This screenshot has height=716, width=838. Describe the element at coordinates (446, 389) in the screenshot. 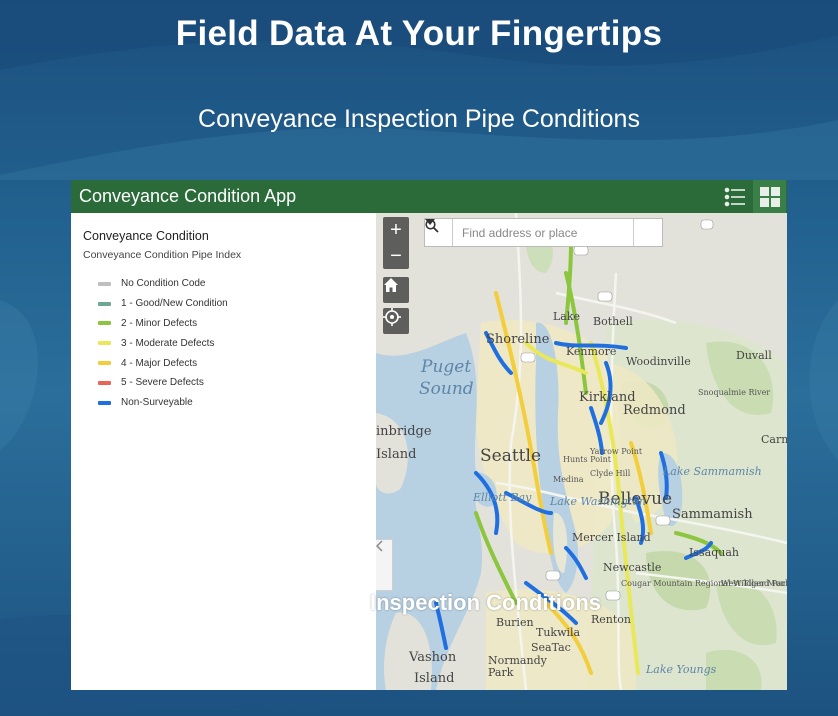

I see `map-label-sound: Sound` at that location.